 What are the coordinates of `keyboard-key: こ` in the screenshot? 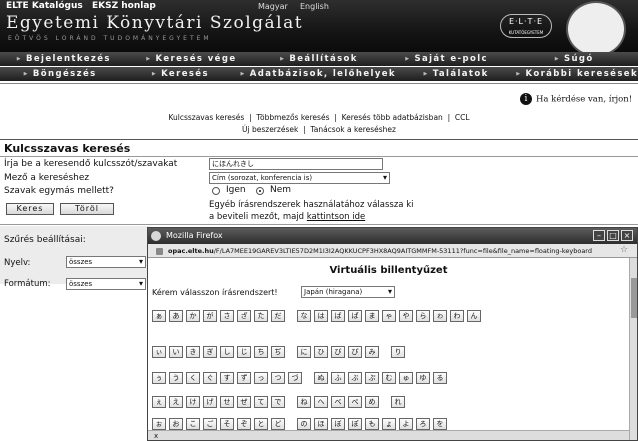 It's located at (193, 424).